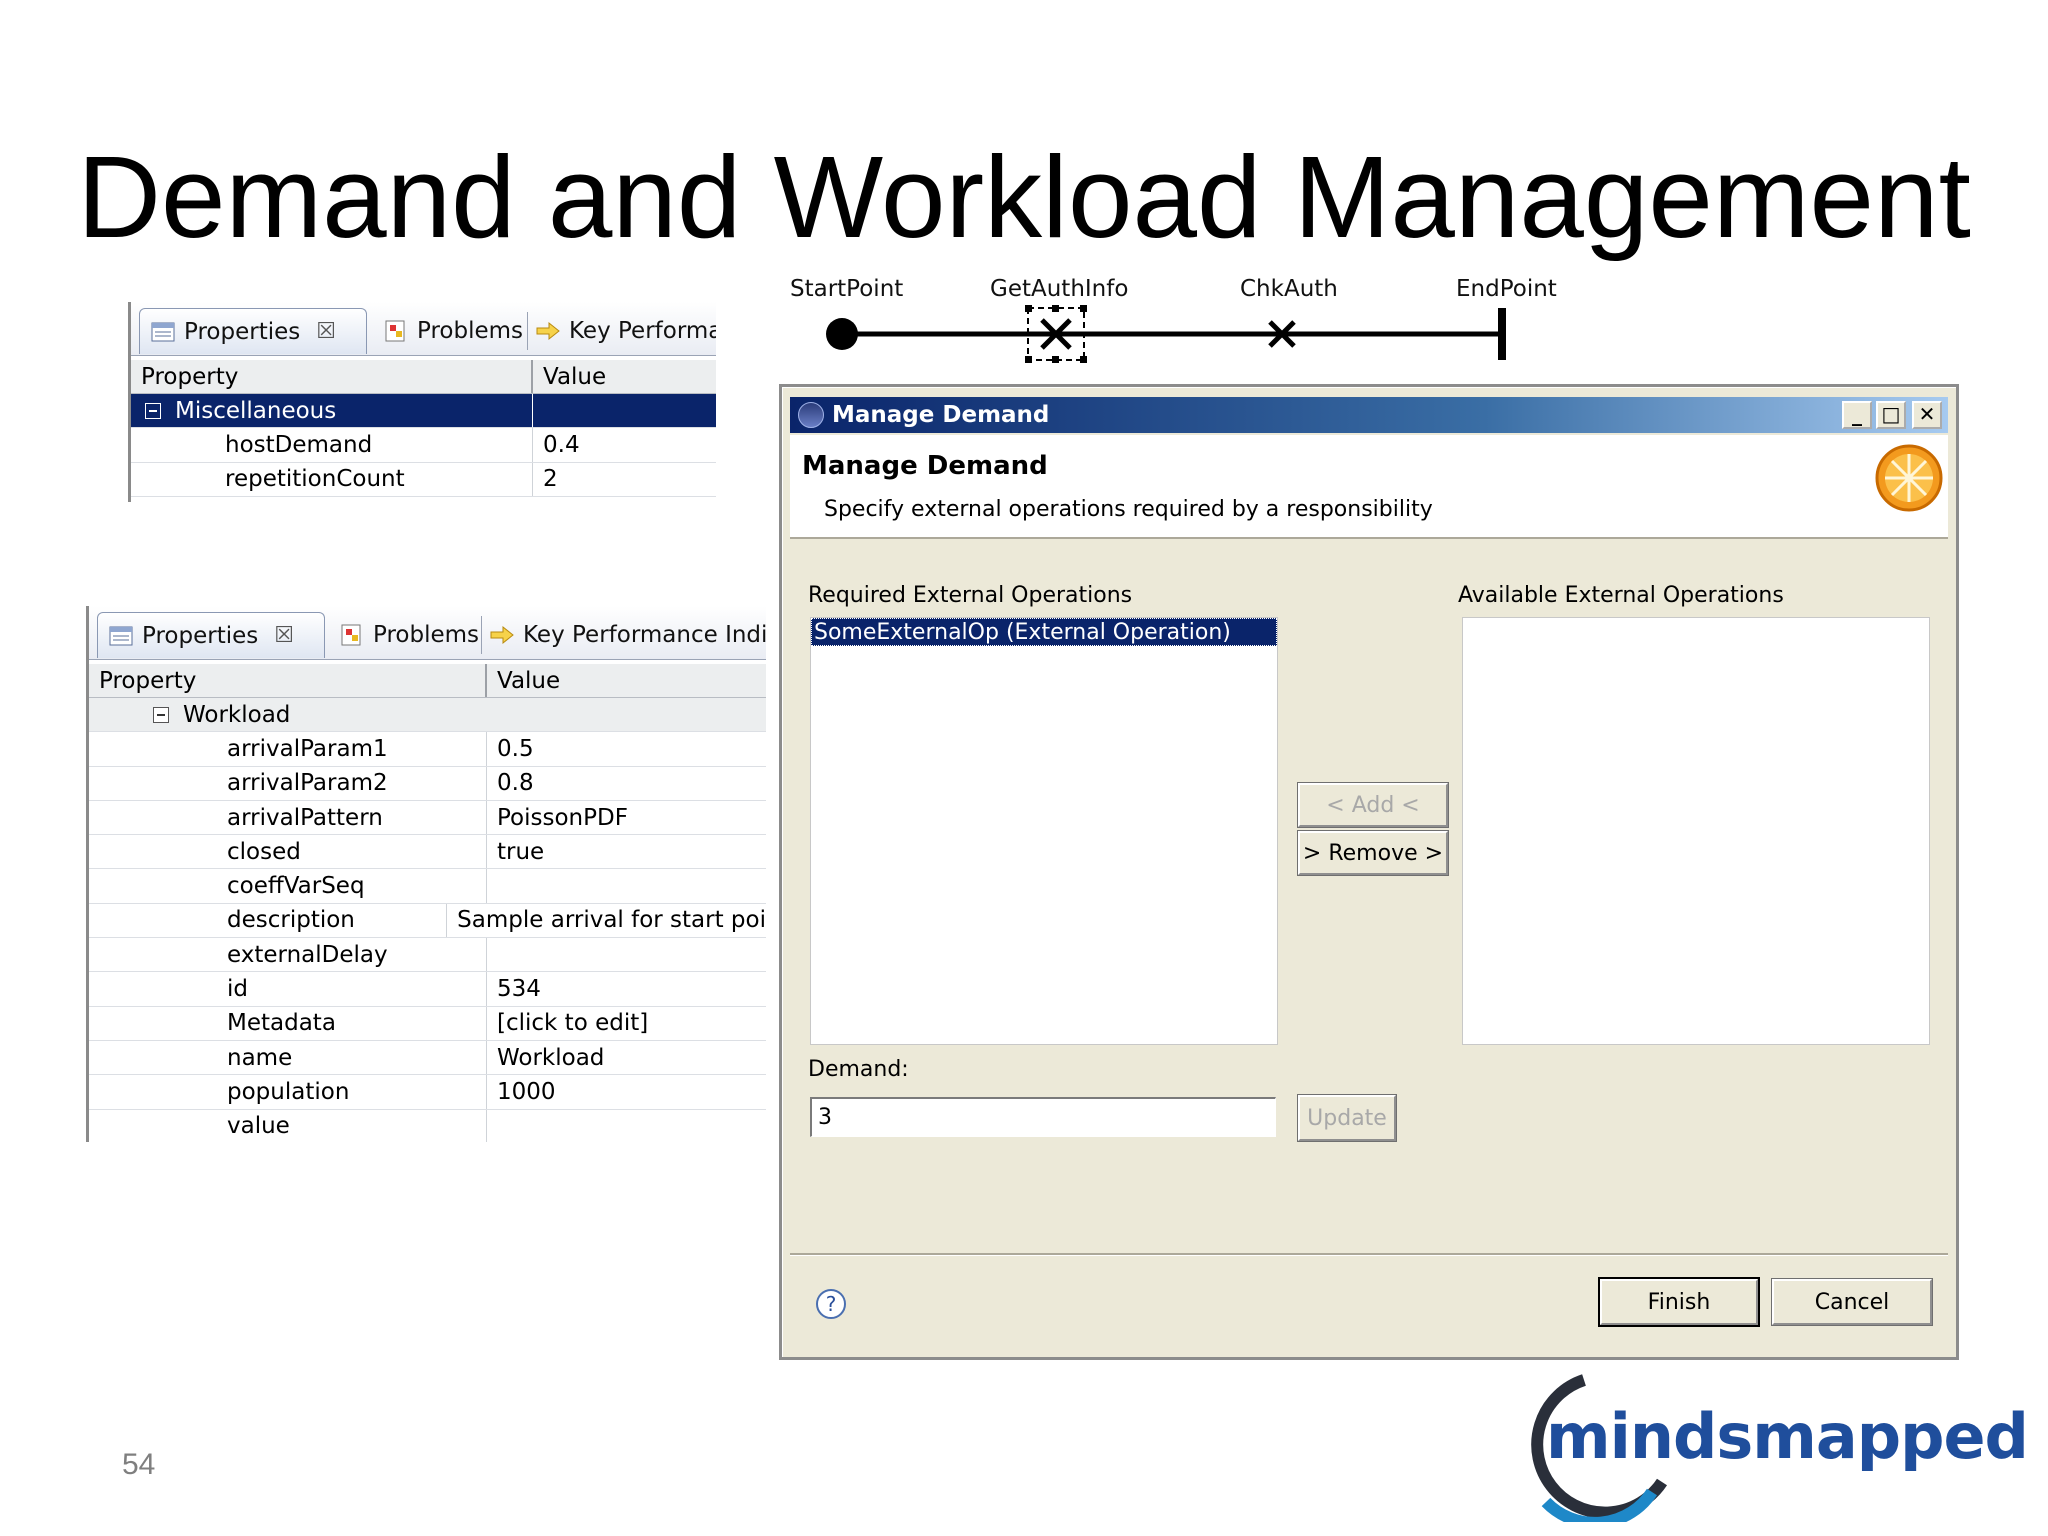  What do you see at coordinates (858, 1069) in the screenshot?
I see `demand-label: Demand:` at bounding box center [858, 1069].